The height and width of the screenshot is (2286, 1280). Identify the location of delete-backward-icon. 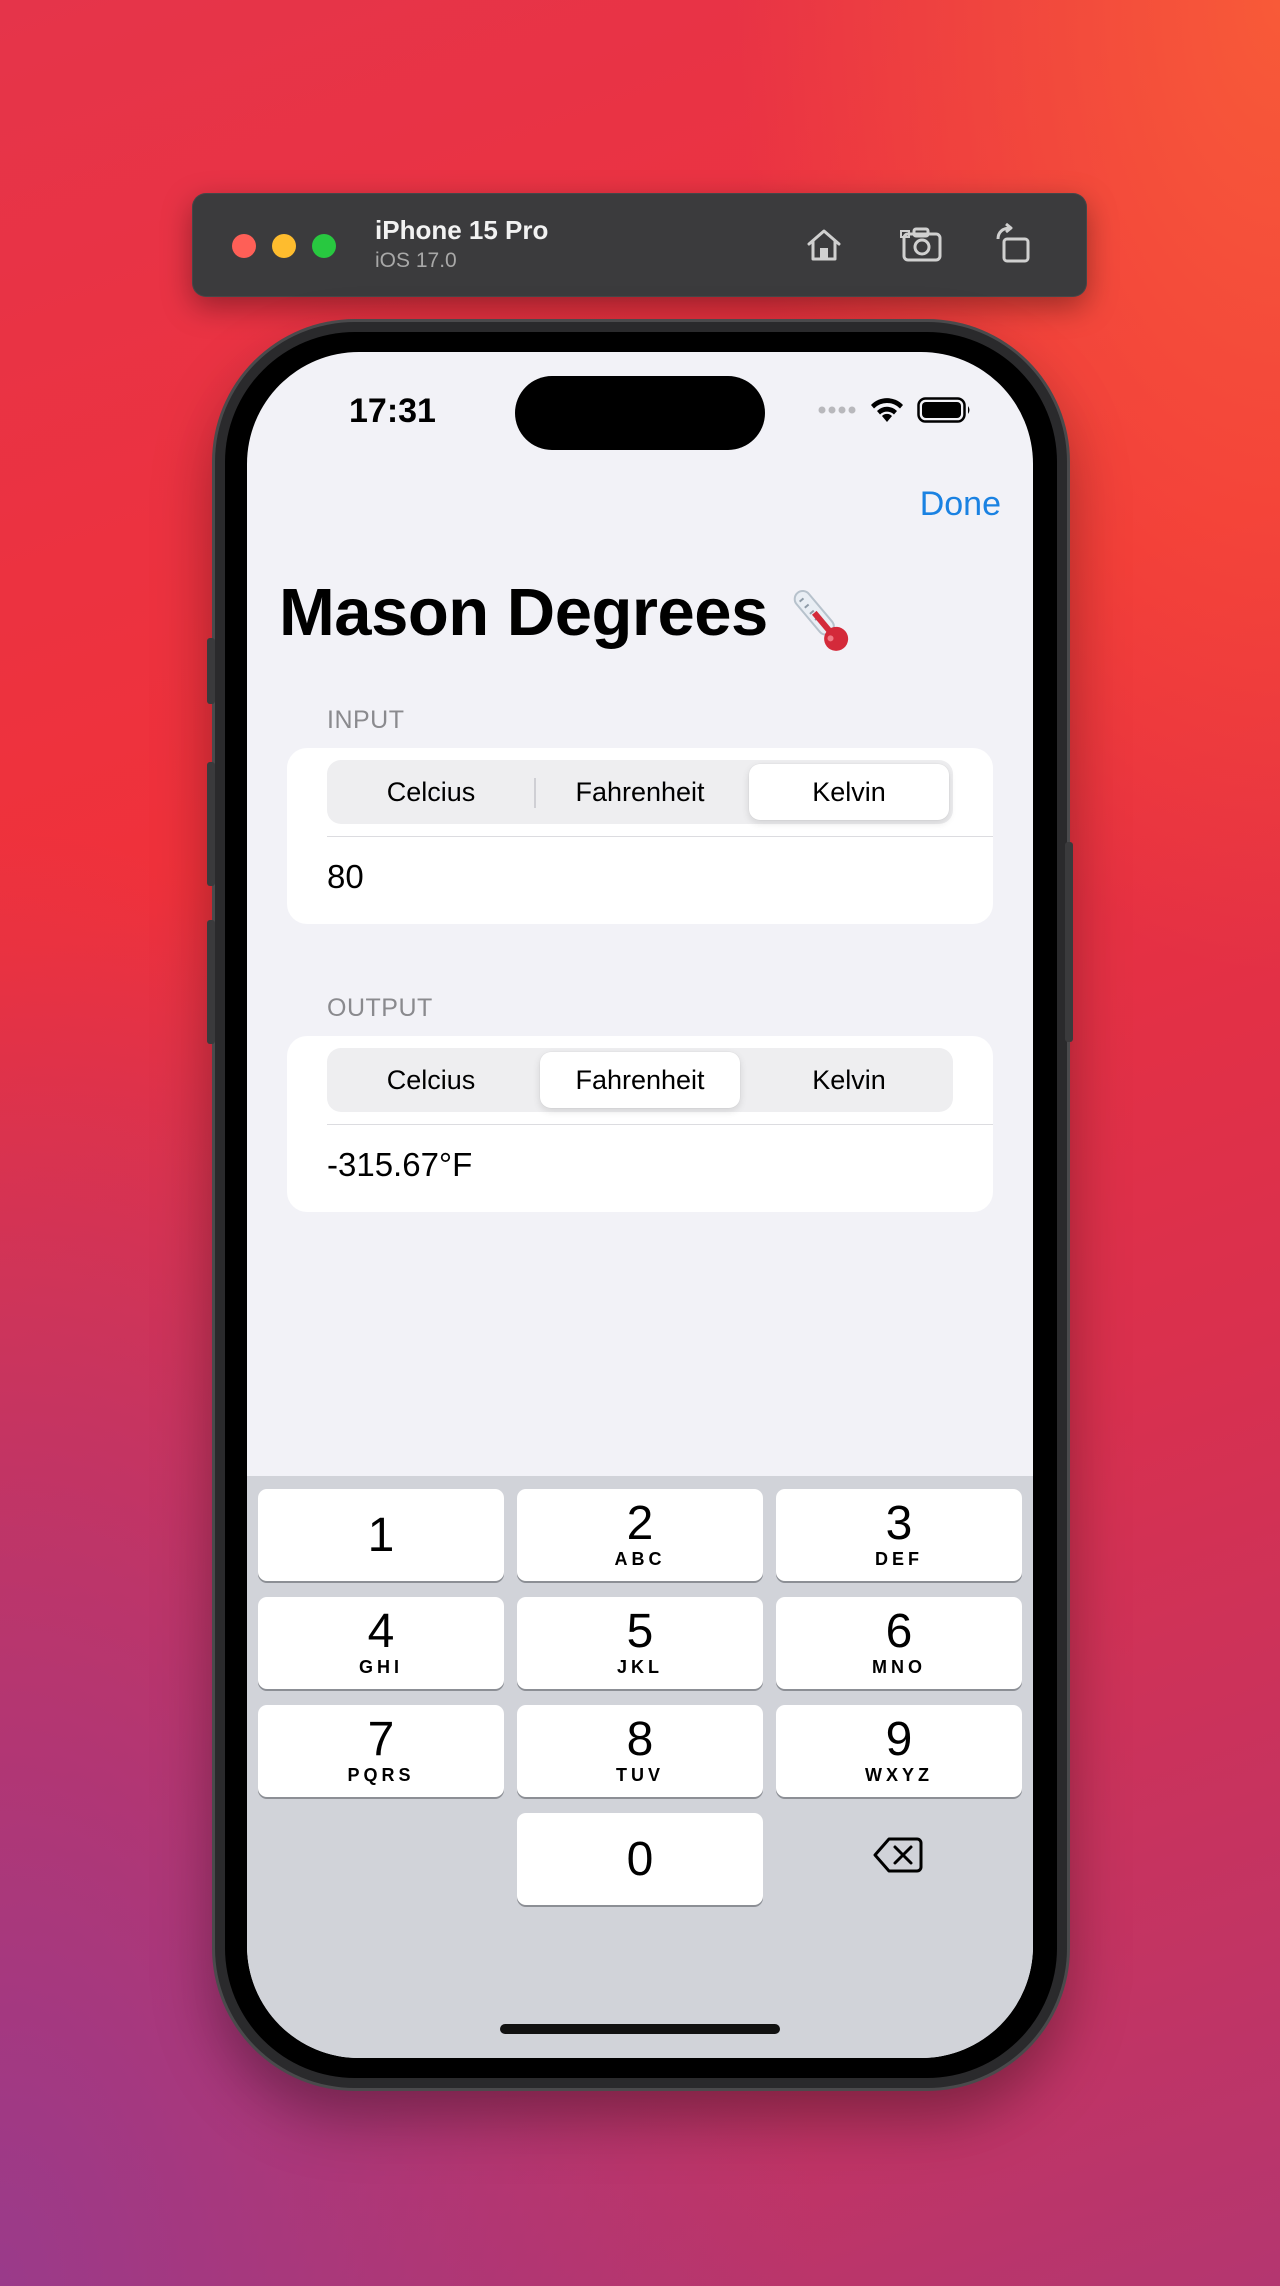
(898, 1855).